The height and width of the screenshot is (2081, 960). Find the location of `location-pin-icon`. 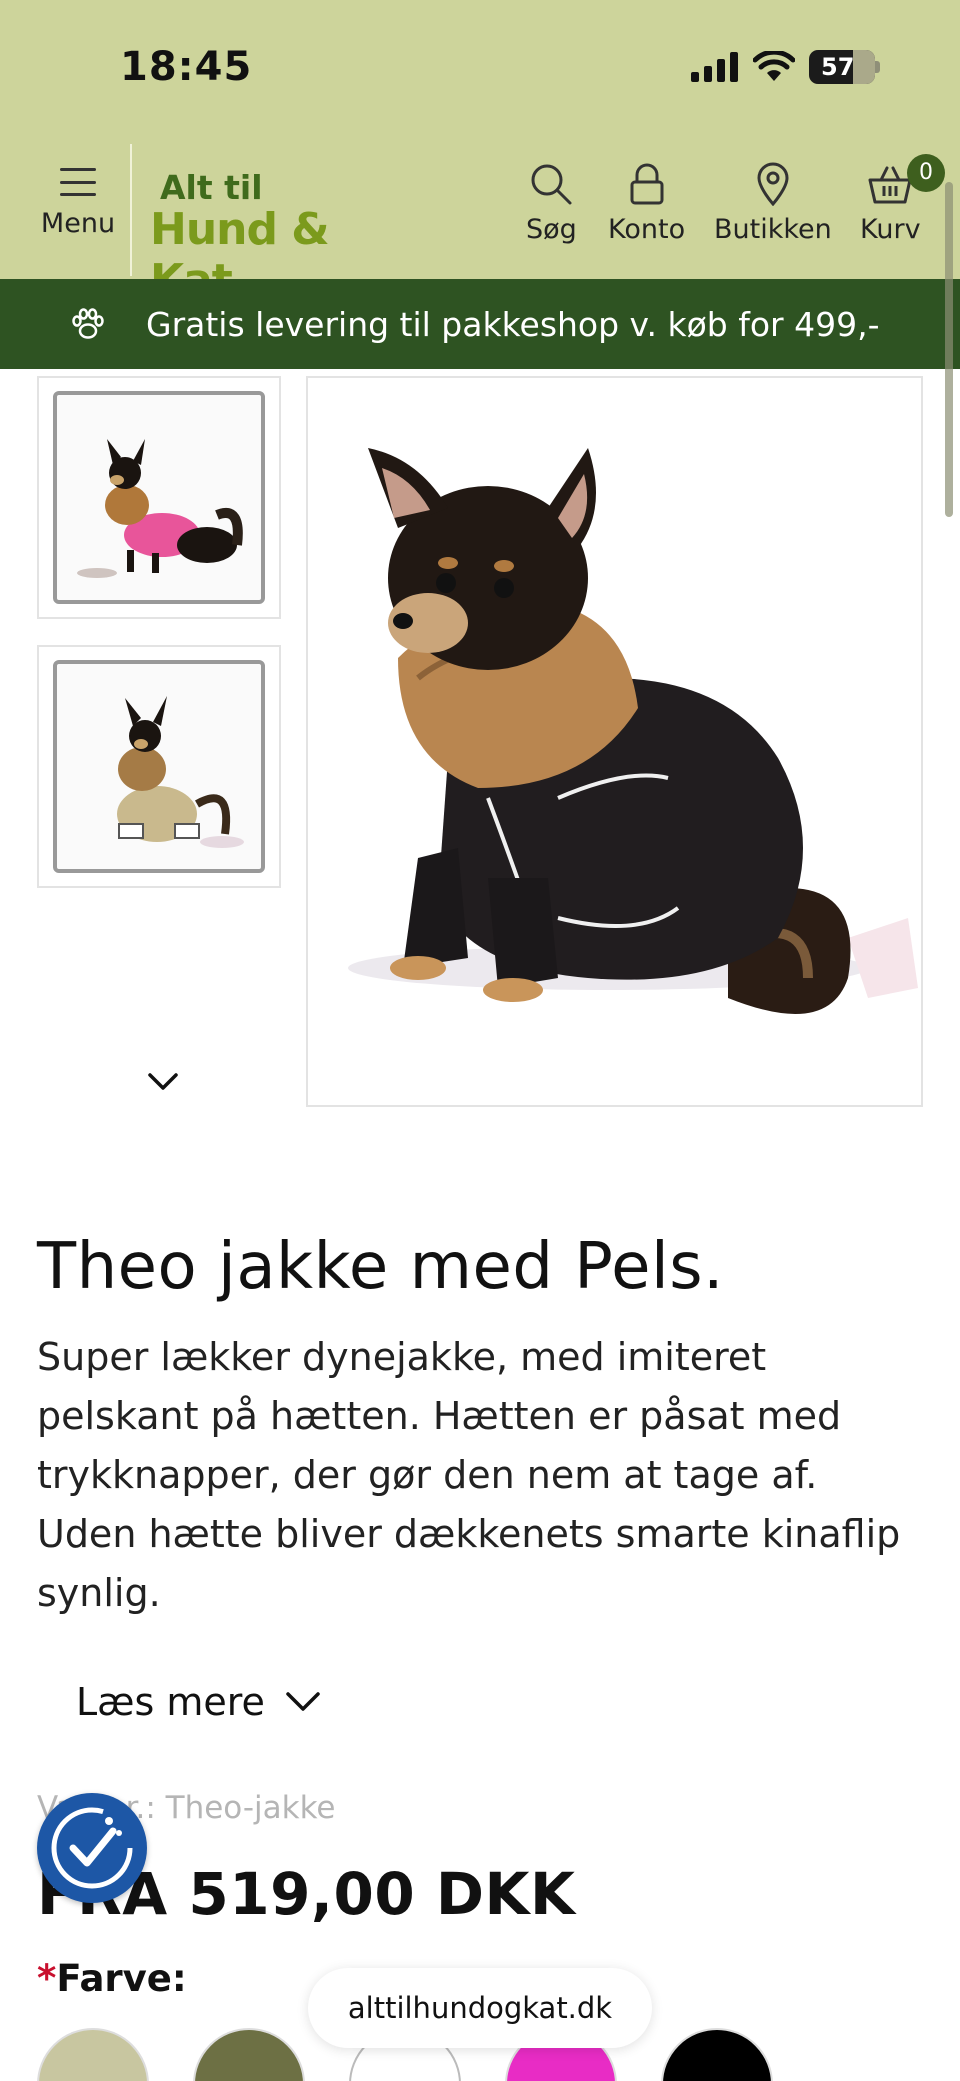

location-pin-icon is located at coordinates (773, 184).